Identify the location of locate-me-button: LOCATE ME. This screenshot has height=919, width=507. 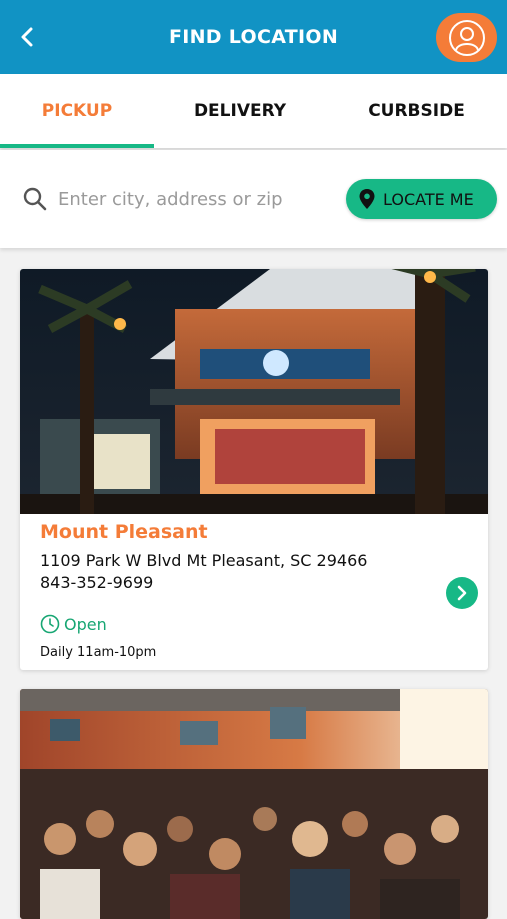
(421, 199).